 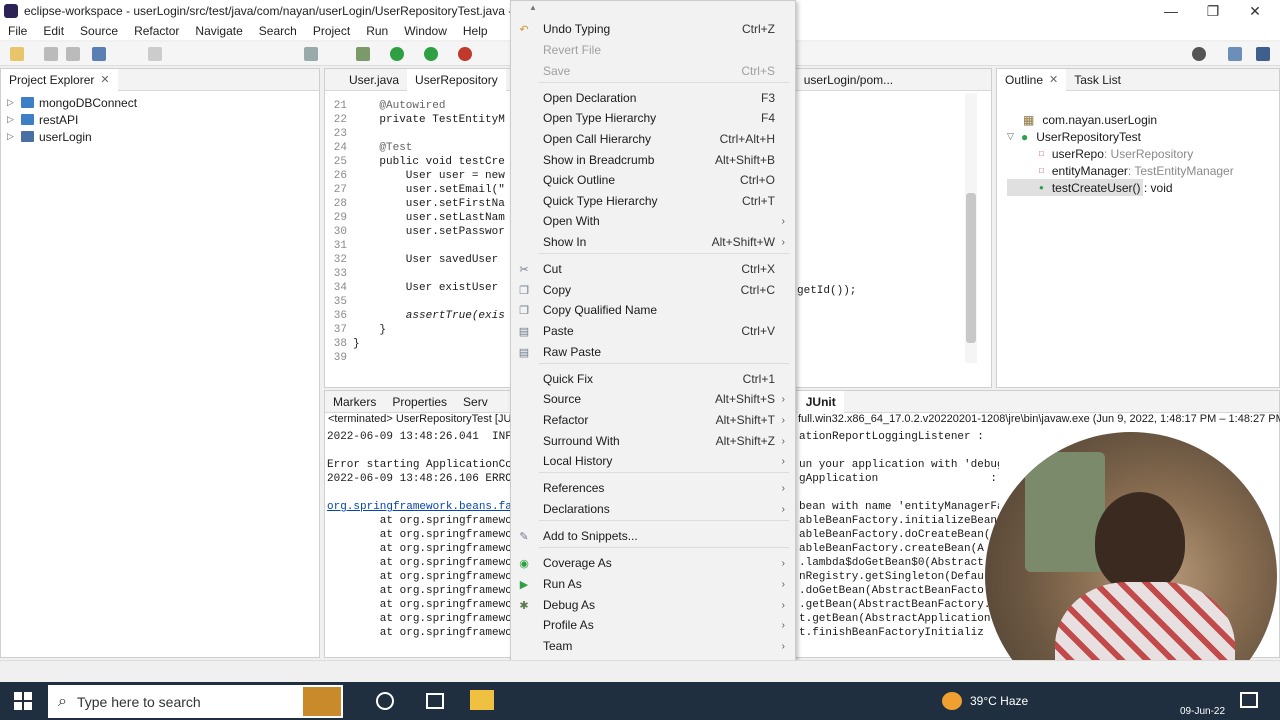 What do you see at coordinates (653, 221) in the screenshot?
I see `menu-item-open-with: Open With ›` at bounding box center [653, 221].